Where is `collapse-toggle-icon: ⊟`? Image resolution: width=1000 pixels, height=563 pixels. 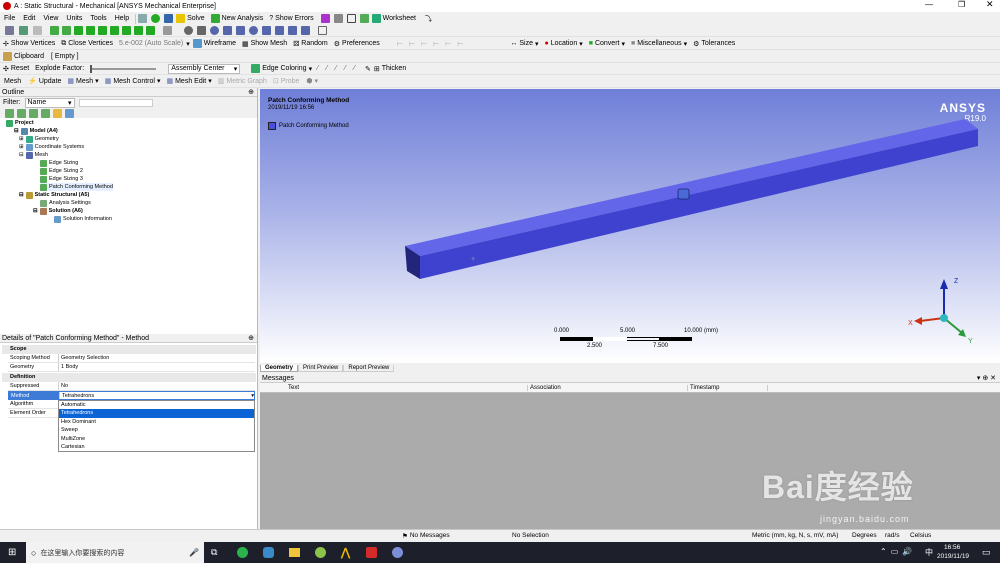
collapse-toggle-icon: ⊟ is located at coordinates (35, 211).